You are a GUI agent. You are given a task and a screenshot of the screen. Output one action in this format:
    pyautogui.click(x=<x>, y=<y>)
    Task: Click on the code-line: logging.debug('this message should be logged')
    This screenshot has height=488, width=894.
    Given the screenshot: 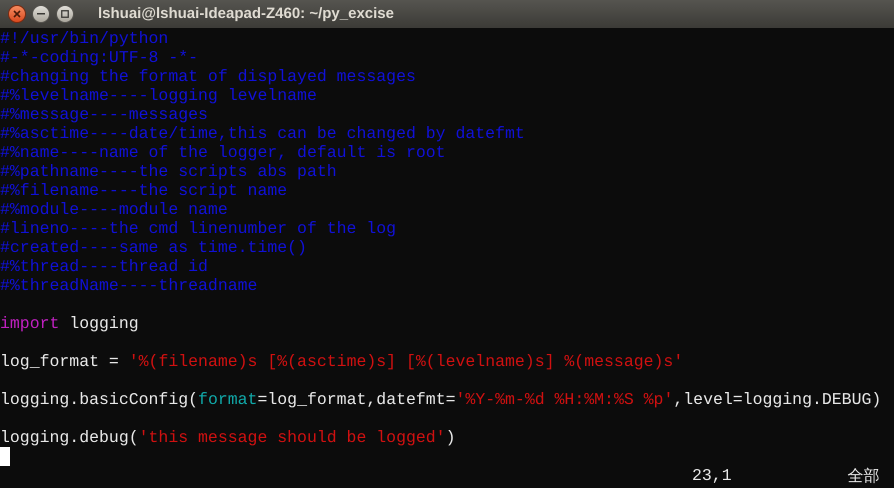 What is the action you would take?
    pyautogui.click(x=228, y=437)
    